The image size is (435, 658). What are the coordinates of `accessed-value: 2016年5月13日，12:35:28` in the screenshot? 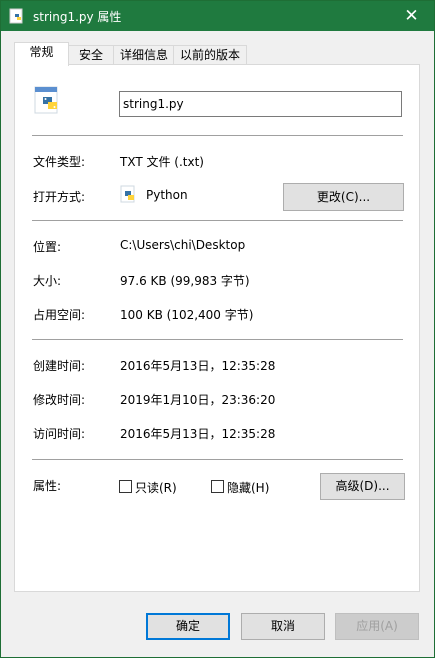 It's located at (198, 434).